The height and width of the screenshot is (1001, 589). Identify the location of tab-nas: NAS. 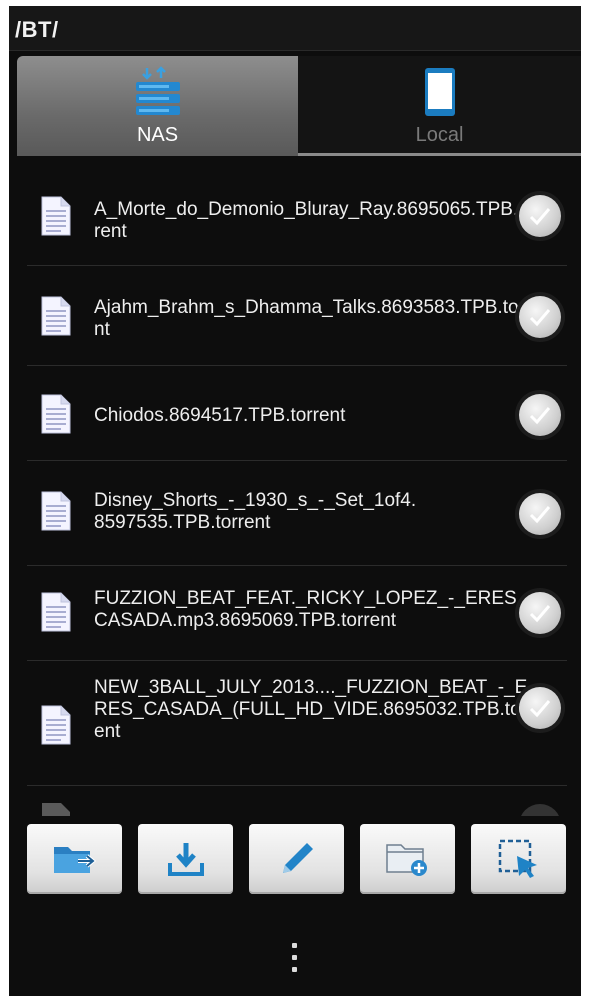
(157, 106).